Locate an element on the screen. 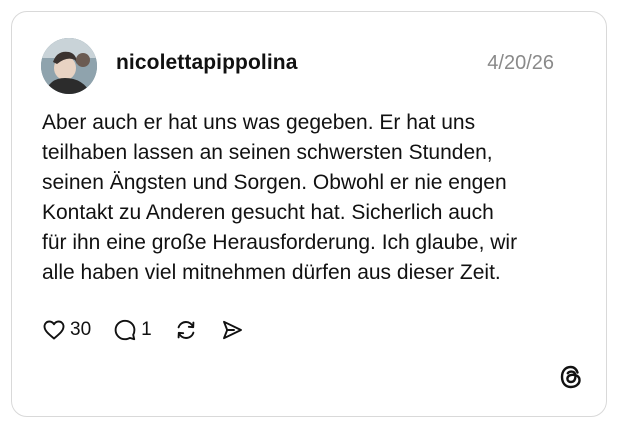 The height and width of the screenshot is (430, 620). repost-icon is located at coordinates (186, 330).